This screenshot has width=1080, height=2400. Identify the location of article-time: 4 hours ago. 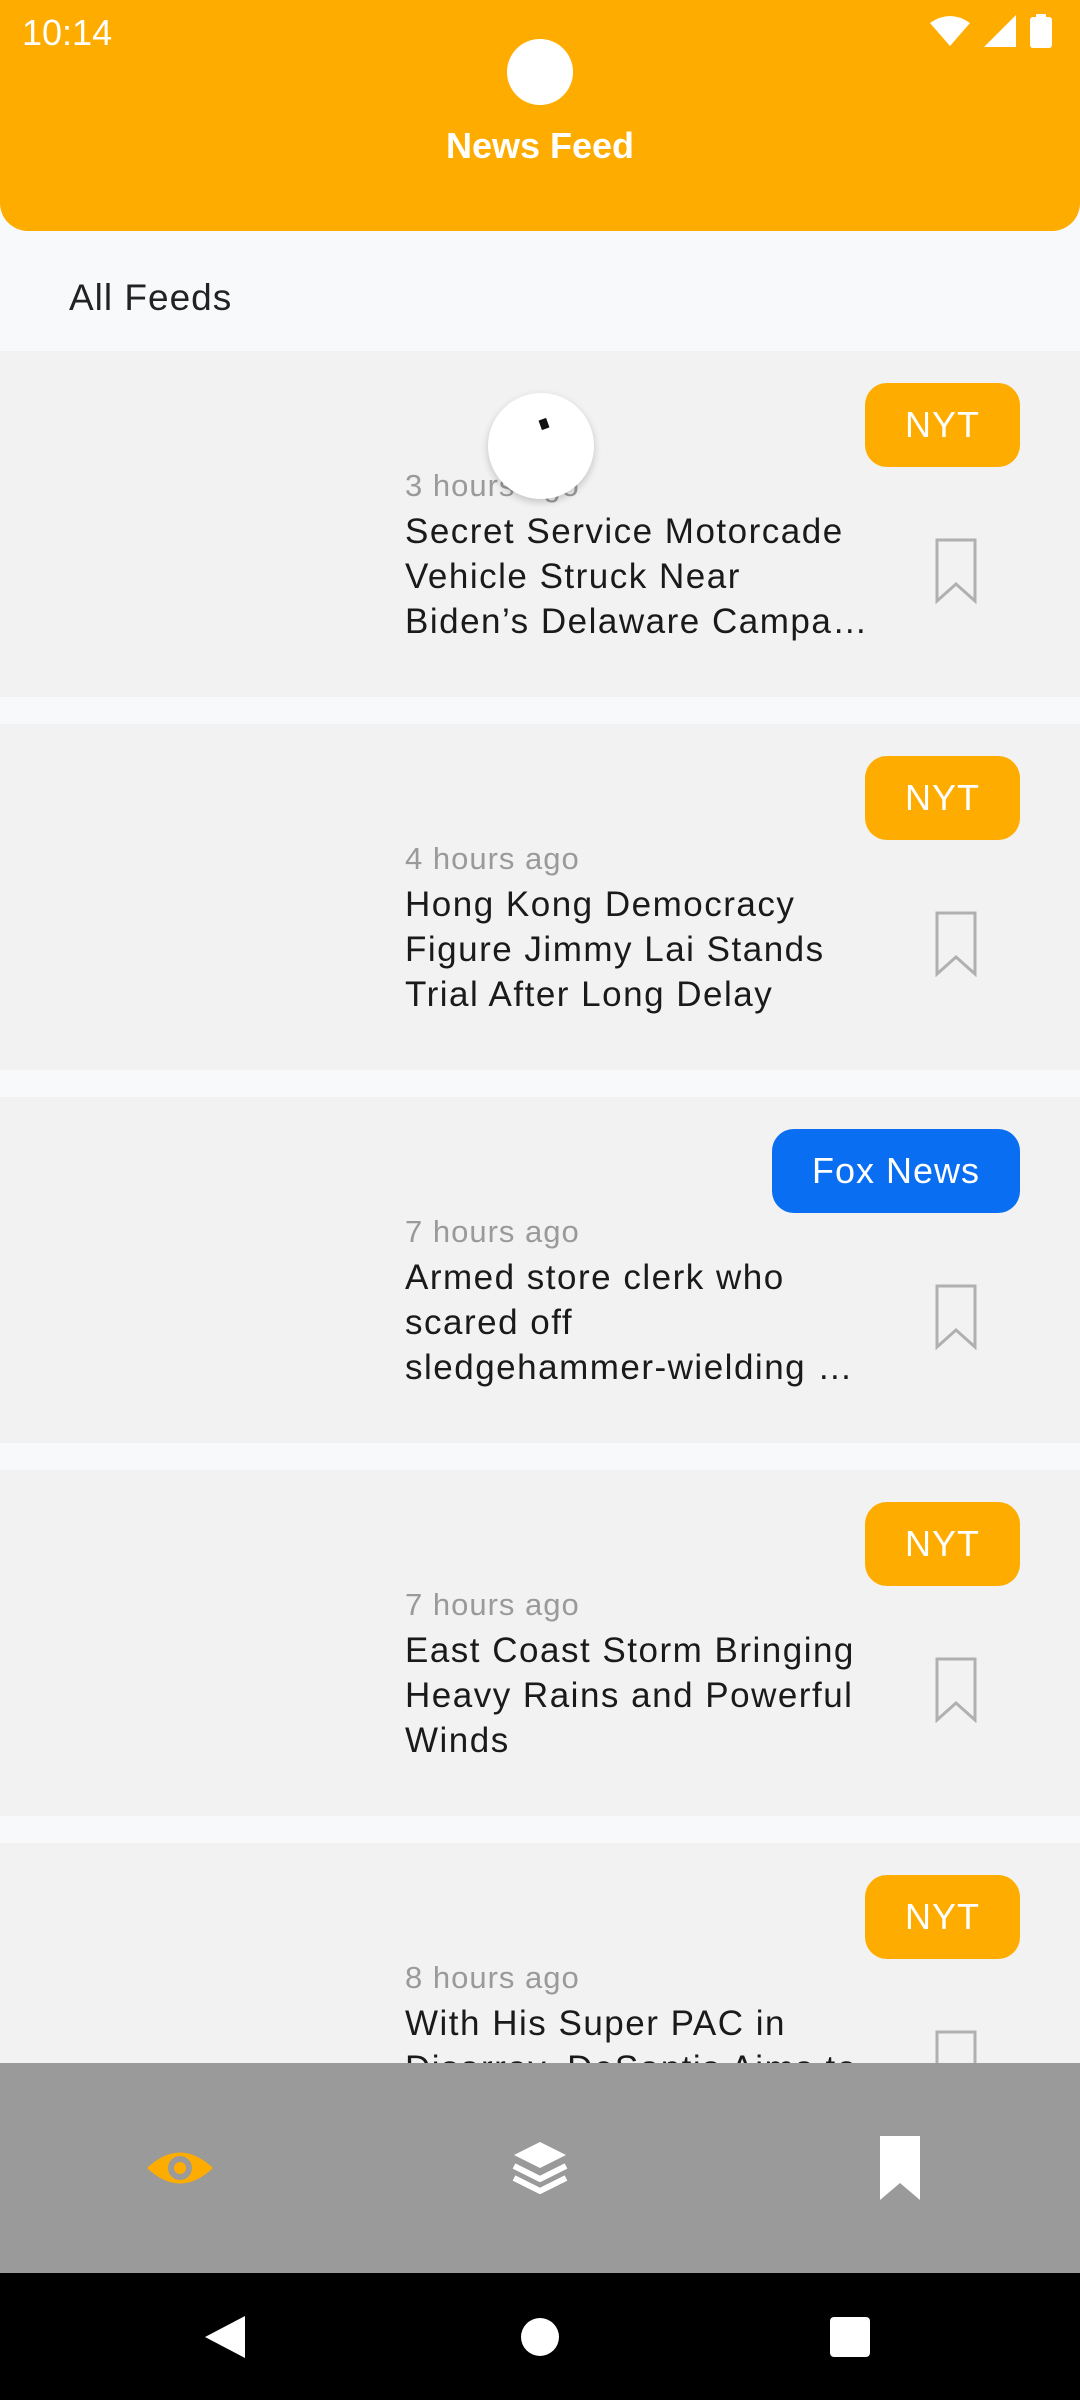
(492, 858).